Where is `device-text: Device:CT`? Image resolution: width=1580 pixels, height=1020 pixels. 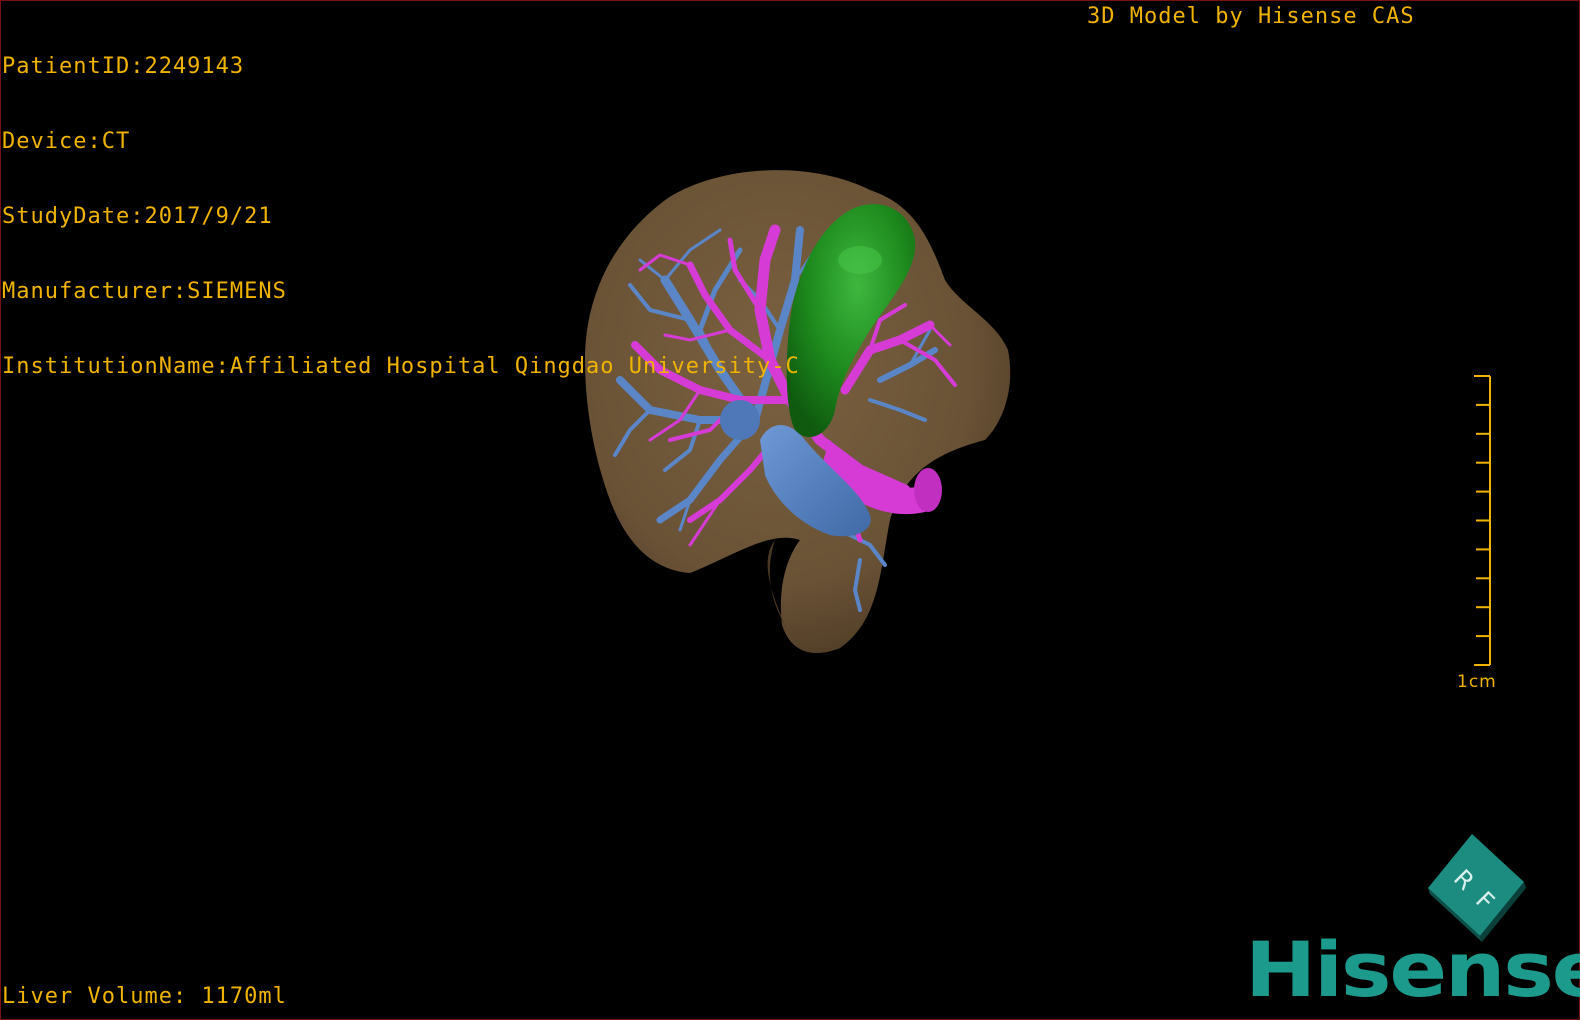
device-text: Device:CT is located at coordinates (66, 141).